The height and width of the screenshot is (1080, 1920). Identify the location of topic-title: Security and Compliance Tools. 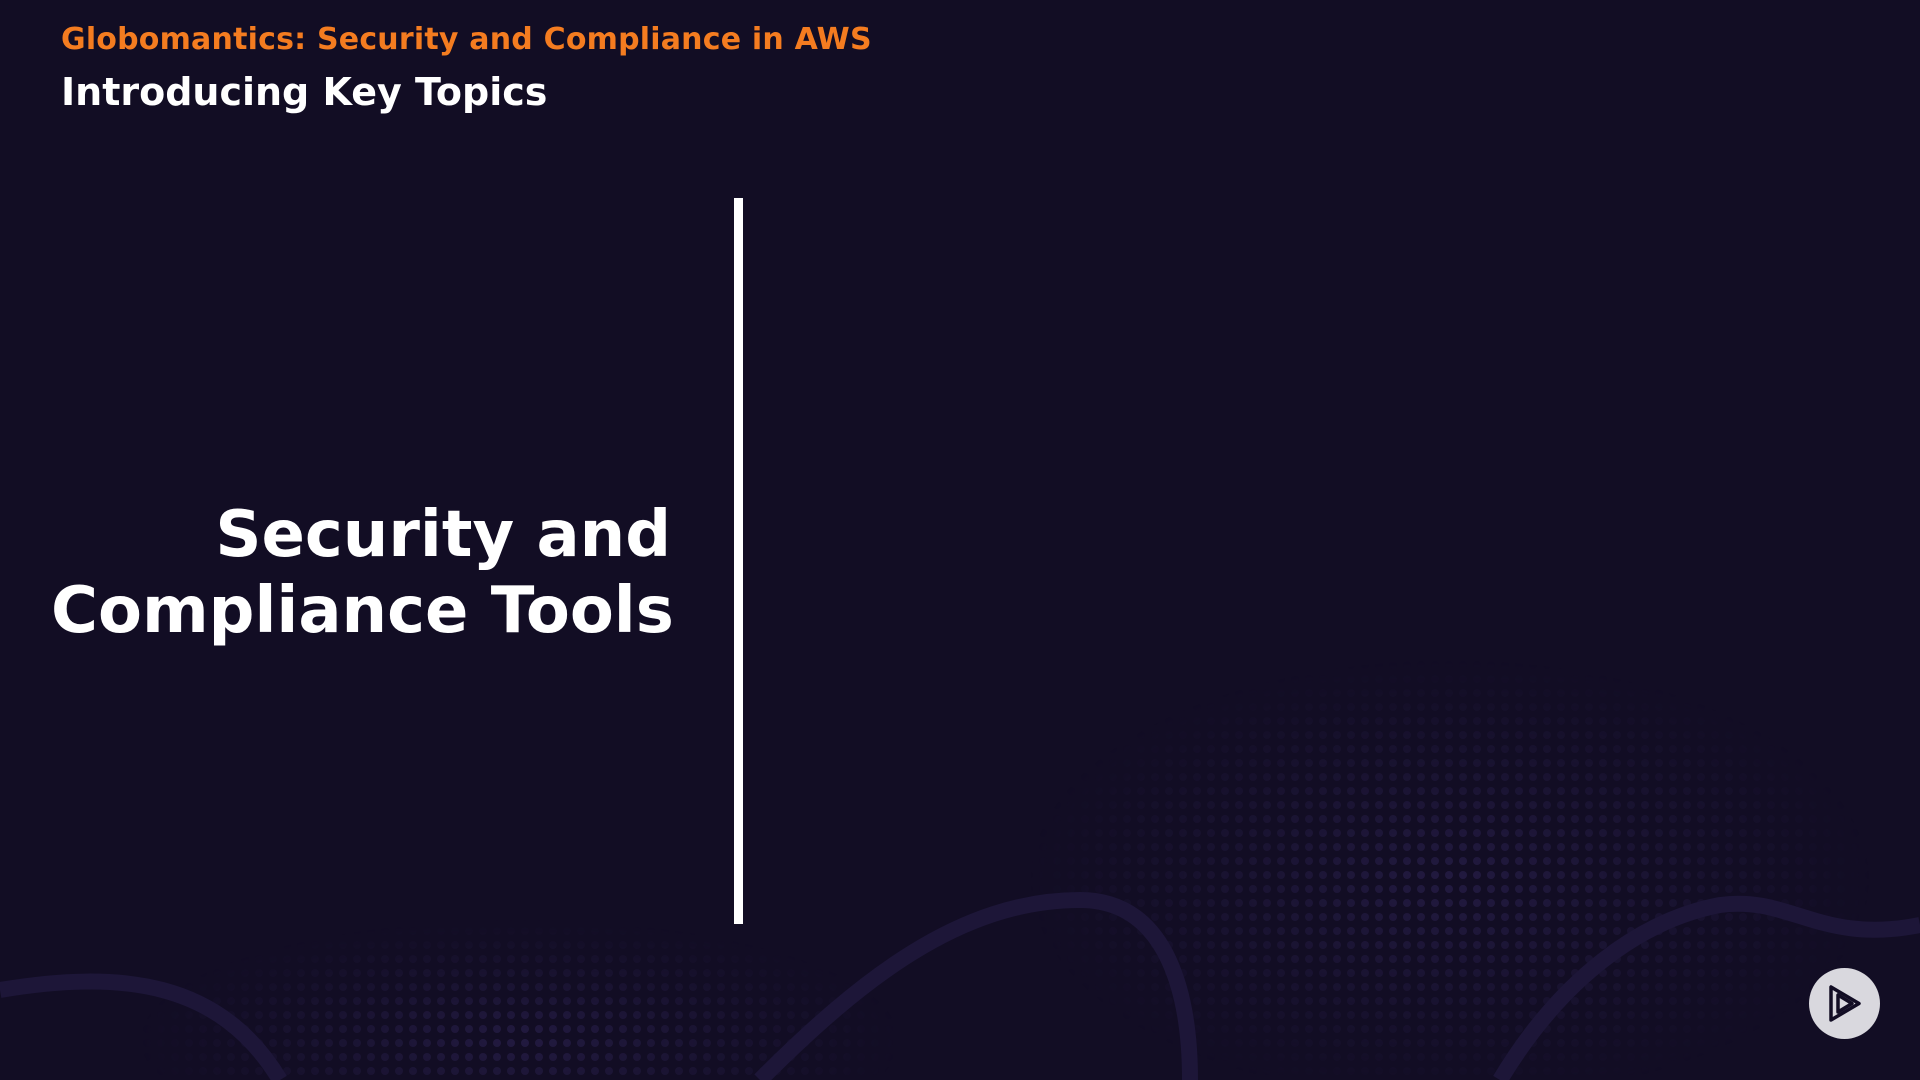
(362, 573).